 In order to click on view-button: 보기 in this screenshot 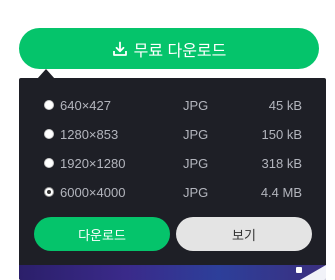, I will do `click(244, 234)`.